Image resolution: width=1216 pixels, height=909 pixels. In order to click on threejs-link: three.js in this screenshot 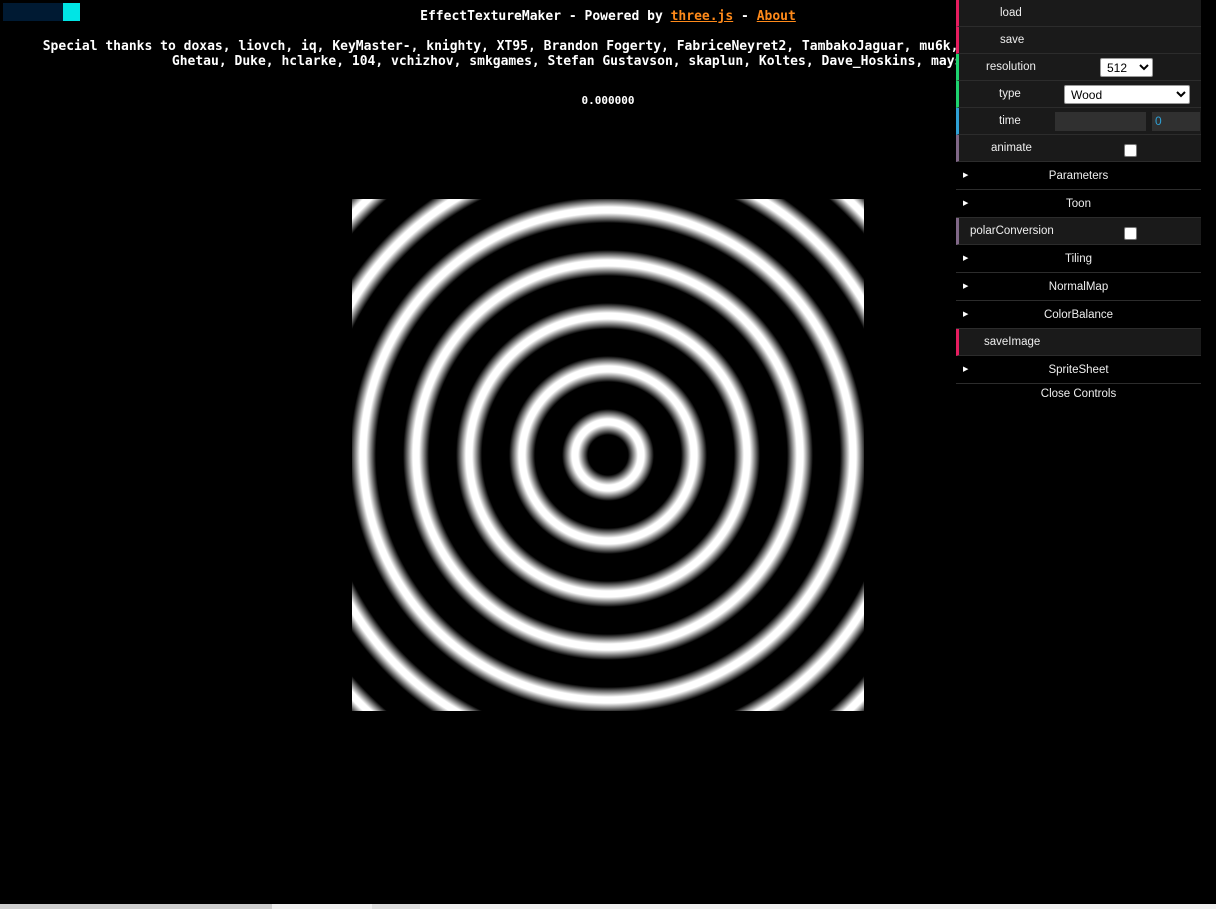, I will do `click(702, 16)`.